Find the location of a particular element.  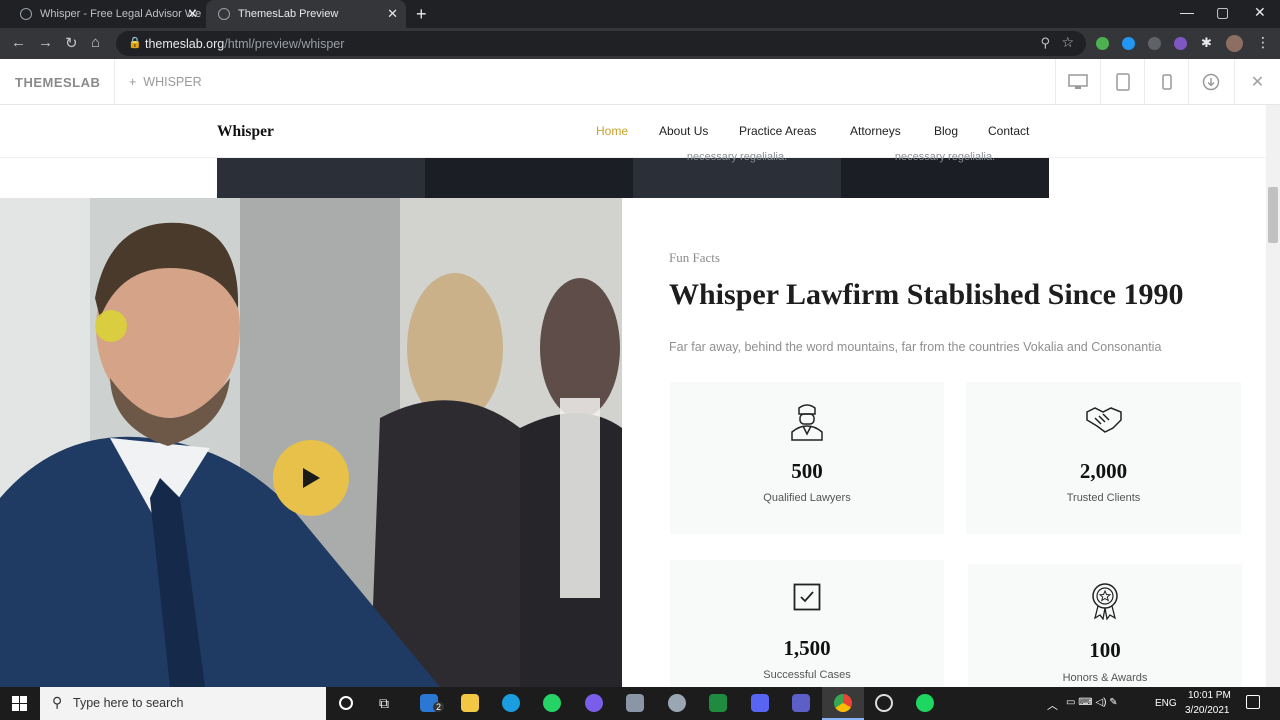

browser-tab-themeslab: ThemesLab Preview ✕ is located at coordinates (306, 14).